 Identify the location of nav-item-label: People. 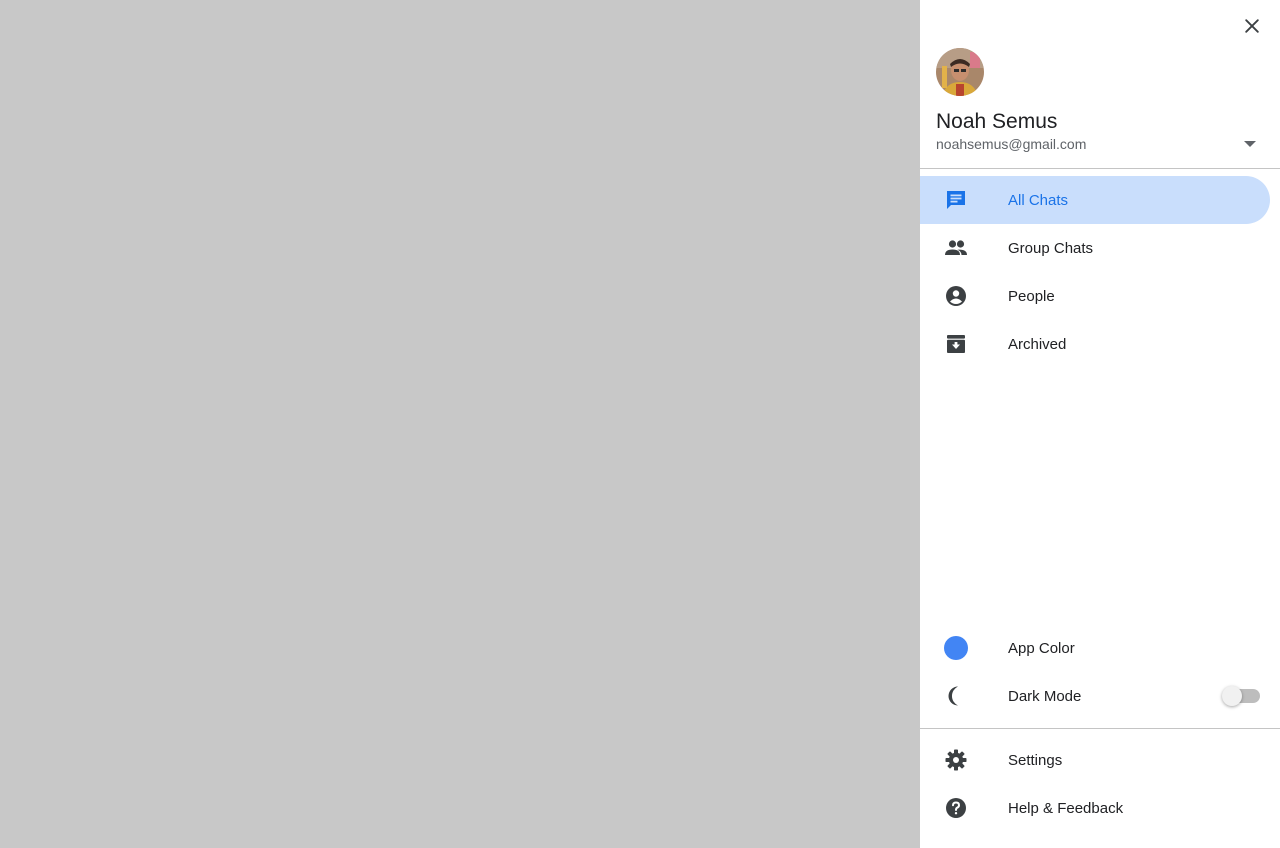
(1031, 296).